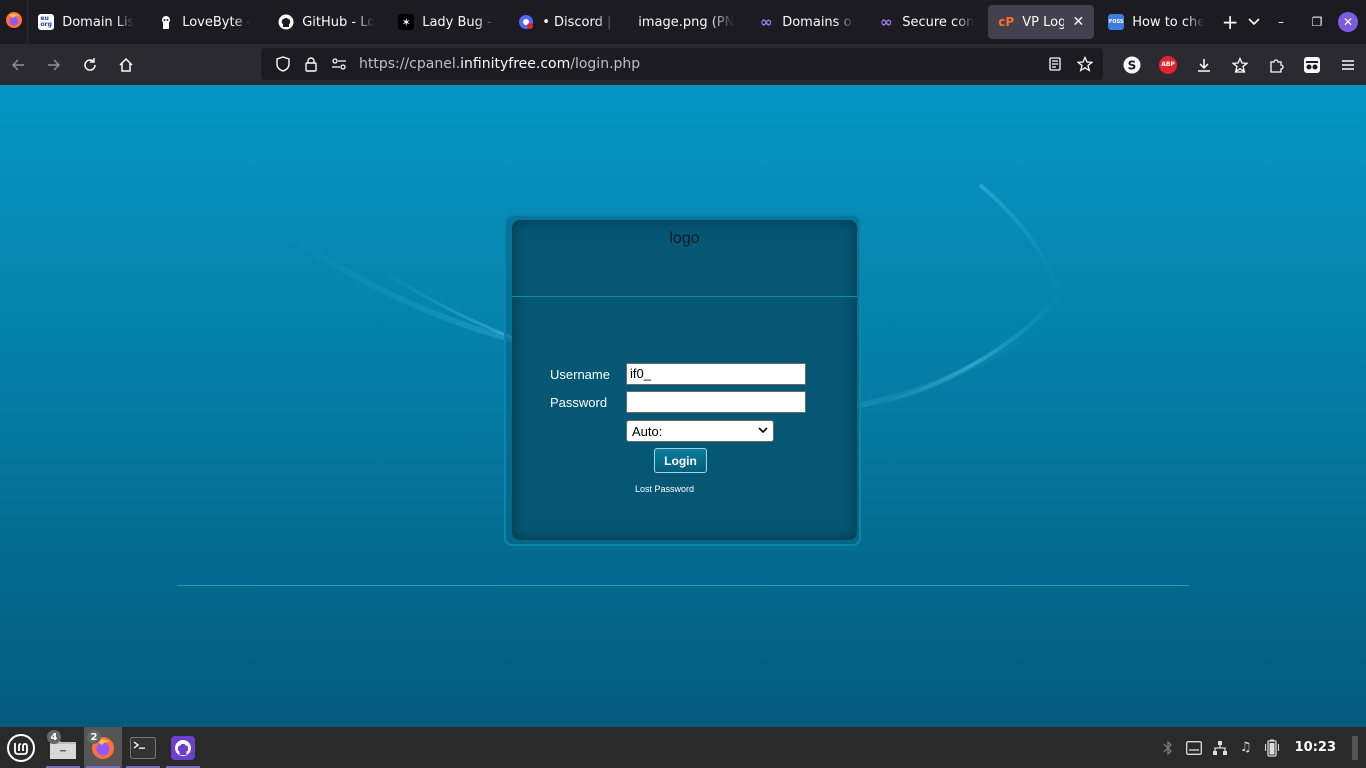  What do you see at coordinates (578, 22) in the screenshot?
I see `tab-label: • Discord | E` at bounding box center [578, 22].